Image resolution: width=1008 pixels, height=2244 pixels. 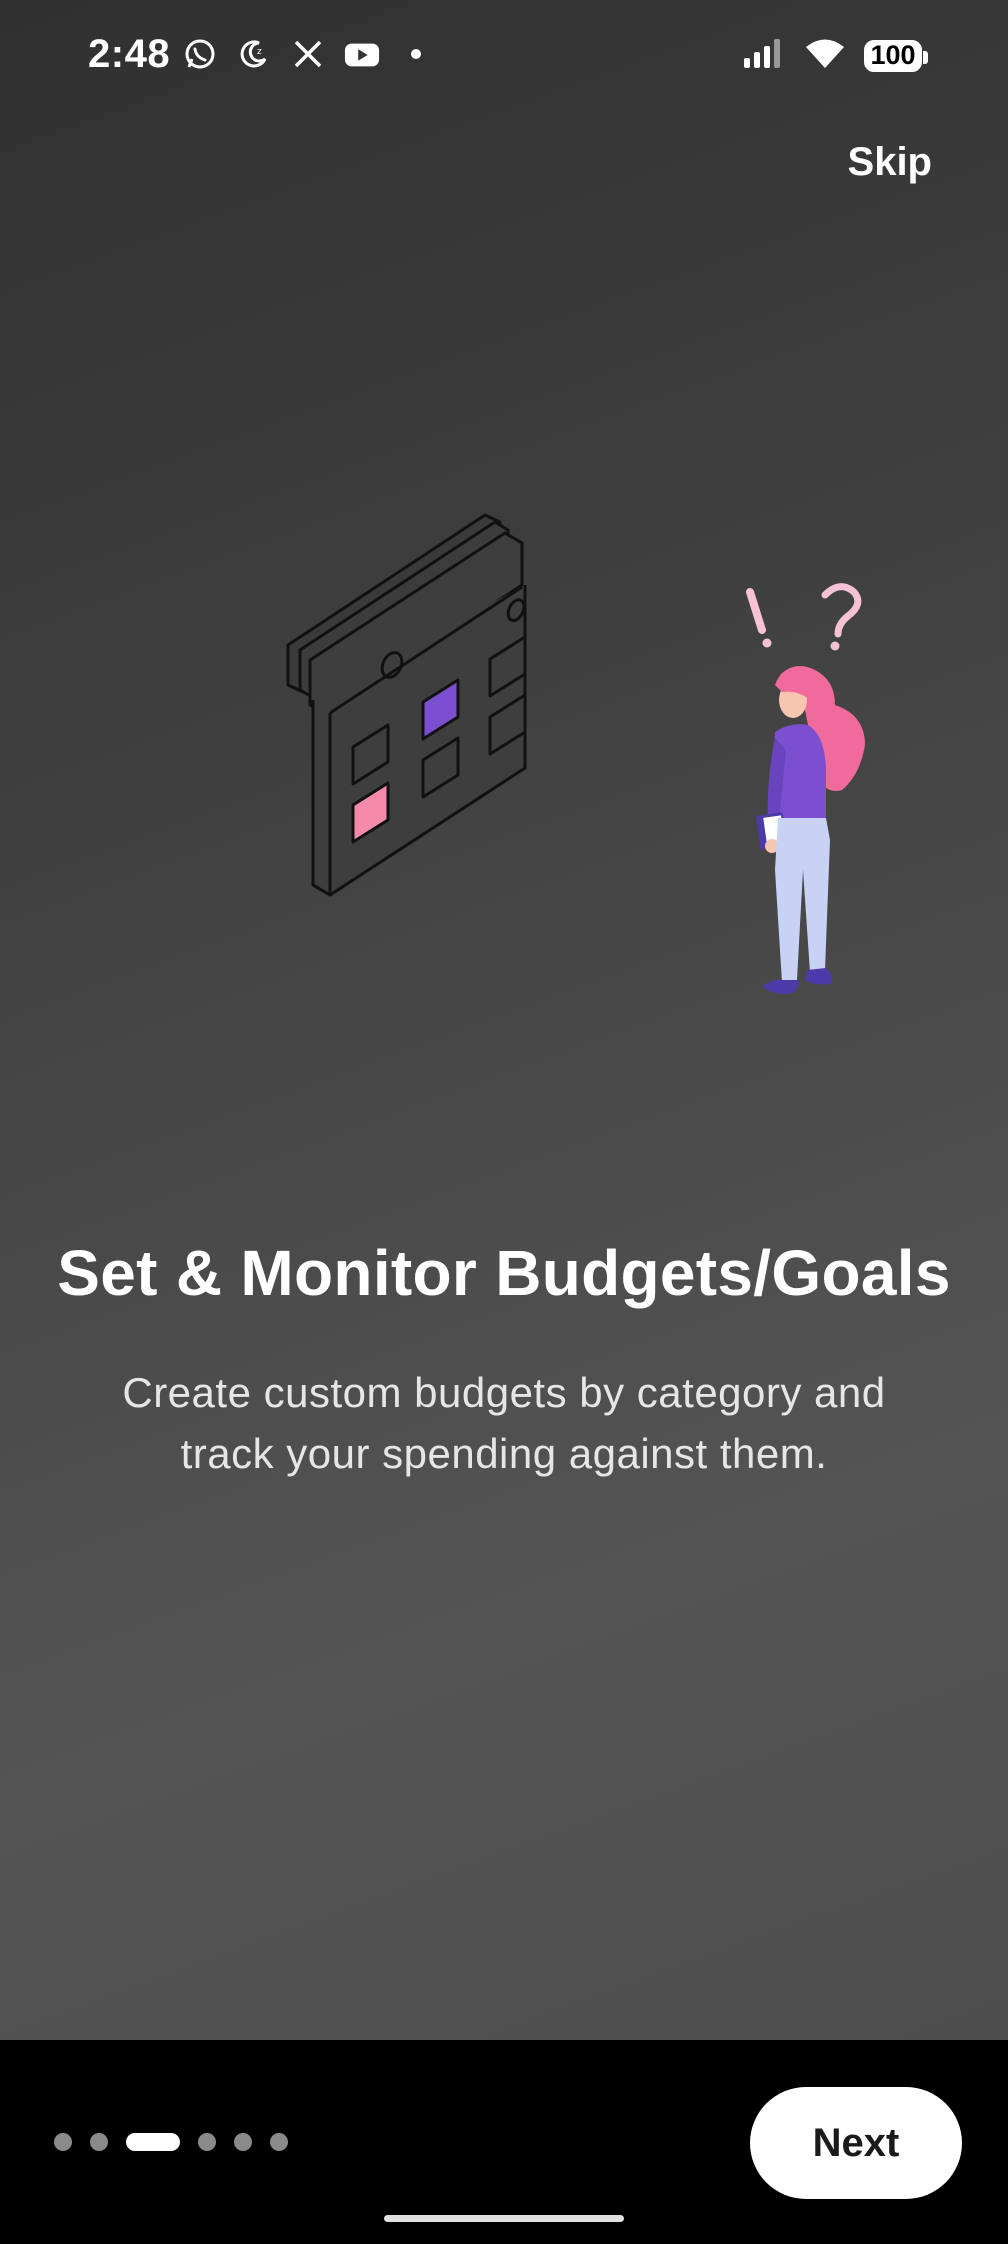 I want to click on svg-text: z, so click(x=259, y=52).